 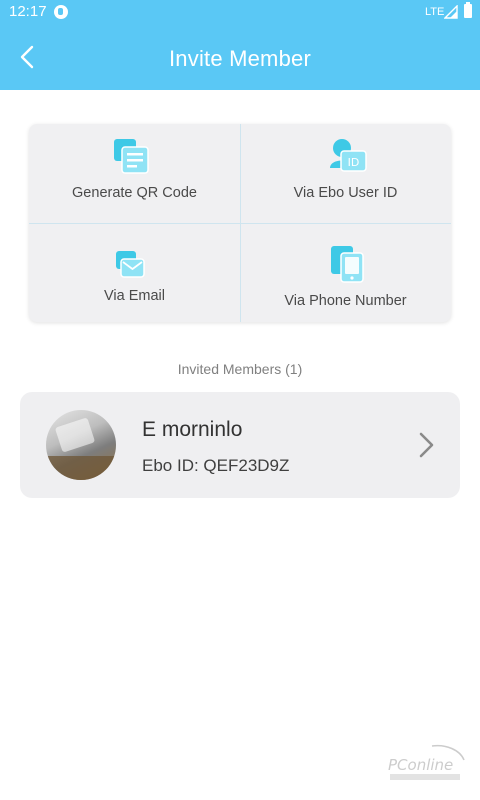 What do you see at coordinates (216, 465) in the screenshot?
I see `member-ebo-id: Ebo ID: QEF23D9Z` at bounding box center [216, 465].